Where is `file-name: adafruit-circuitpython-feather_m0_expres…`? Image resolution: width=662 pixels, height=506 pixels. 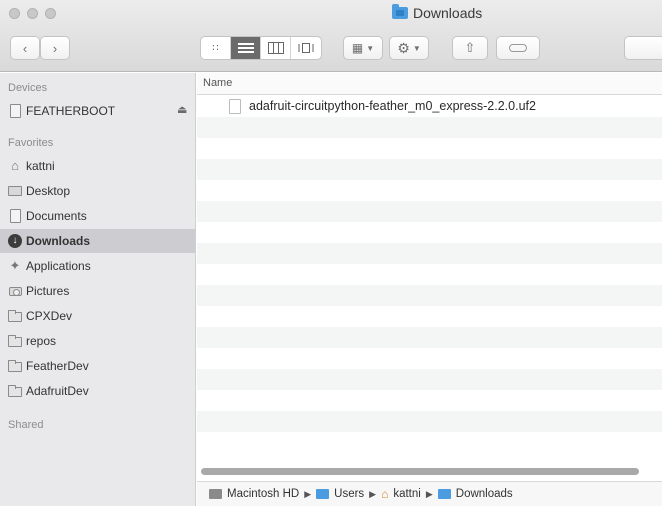
file-name: adafruit-circuitpython-feather_m0_expres… is located at coordinates (392, 106).